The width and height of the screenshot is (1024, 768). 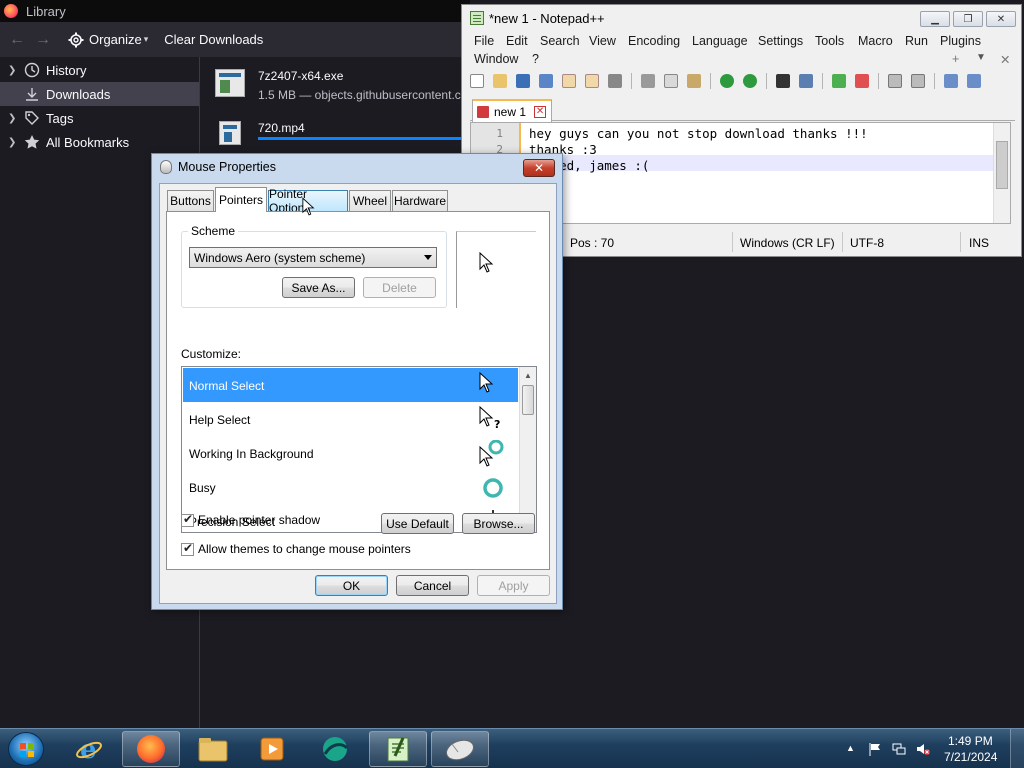 What do you see at coordinates (592, 81) in the screenshot?
I see `close-all-icon` at bounding box center [592, 81].